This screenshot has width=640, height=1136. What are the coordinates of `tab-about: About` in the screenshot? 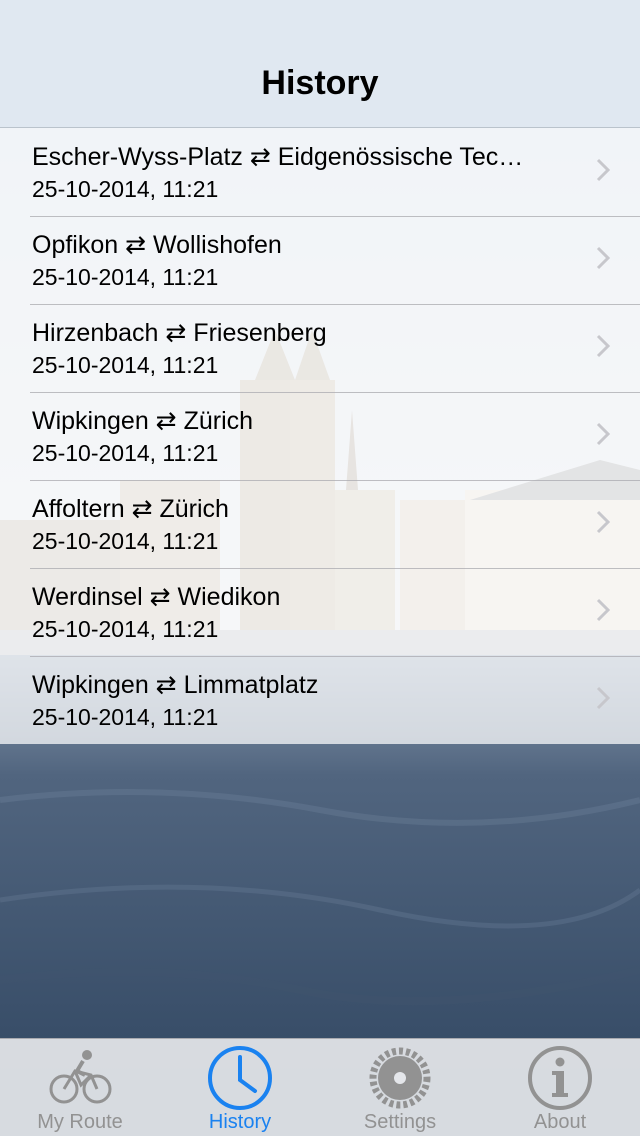 It's located at (560, 1087).